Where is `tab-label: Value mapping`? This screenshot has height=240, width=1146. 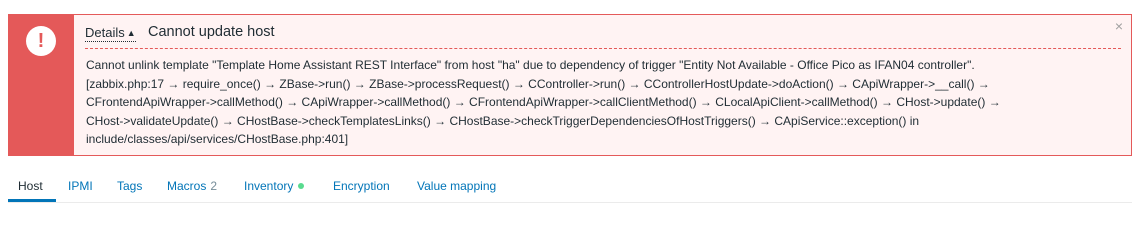
tab-label: Value mapping is located at coordinates (456, 186).